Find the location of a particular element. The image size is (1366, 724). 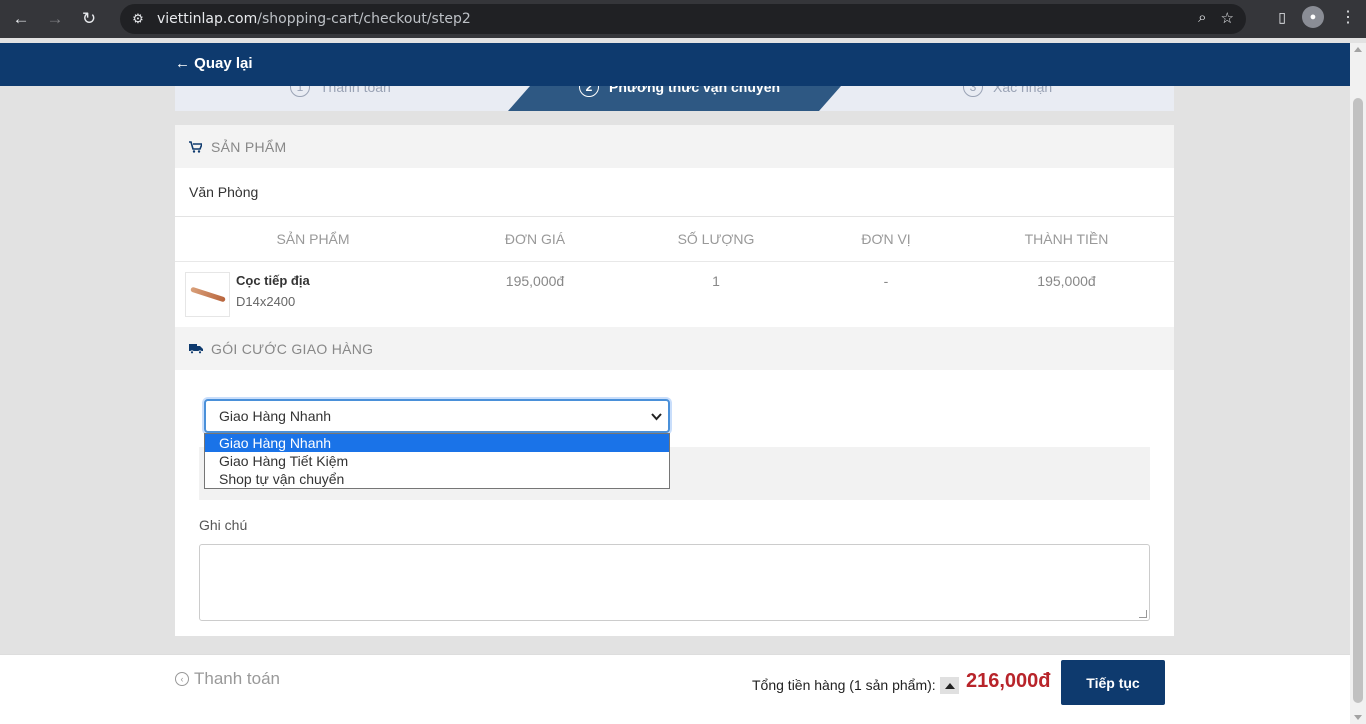

truck-icon is located at coordinates (196, 349).